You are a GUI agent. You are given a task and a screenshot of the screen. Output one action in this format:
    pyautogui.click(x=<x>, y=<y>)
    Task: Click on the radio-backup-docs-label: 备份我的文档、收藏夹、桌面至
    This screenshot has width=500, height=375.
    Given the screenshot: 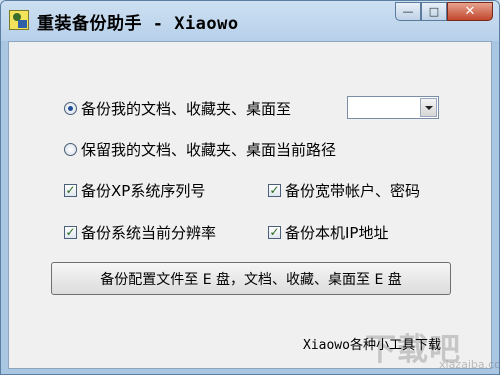 What is the action you would take?
    pyautogui.click(x=186, y=109)
    